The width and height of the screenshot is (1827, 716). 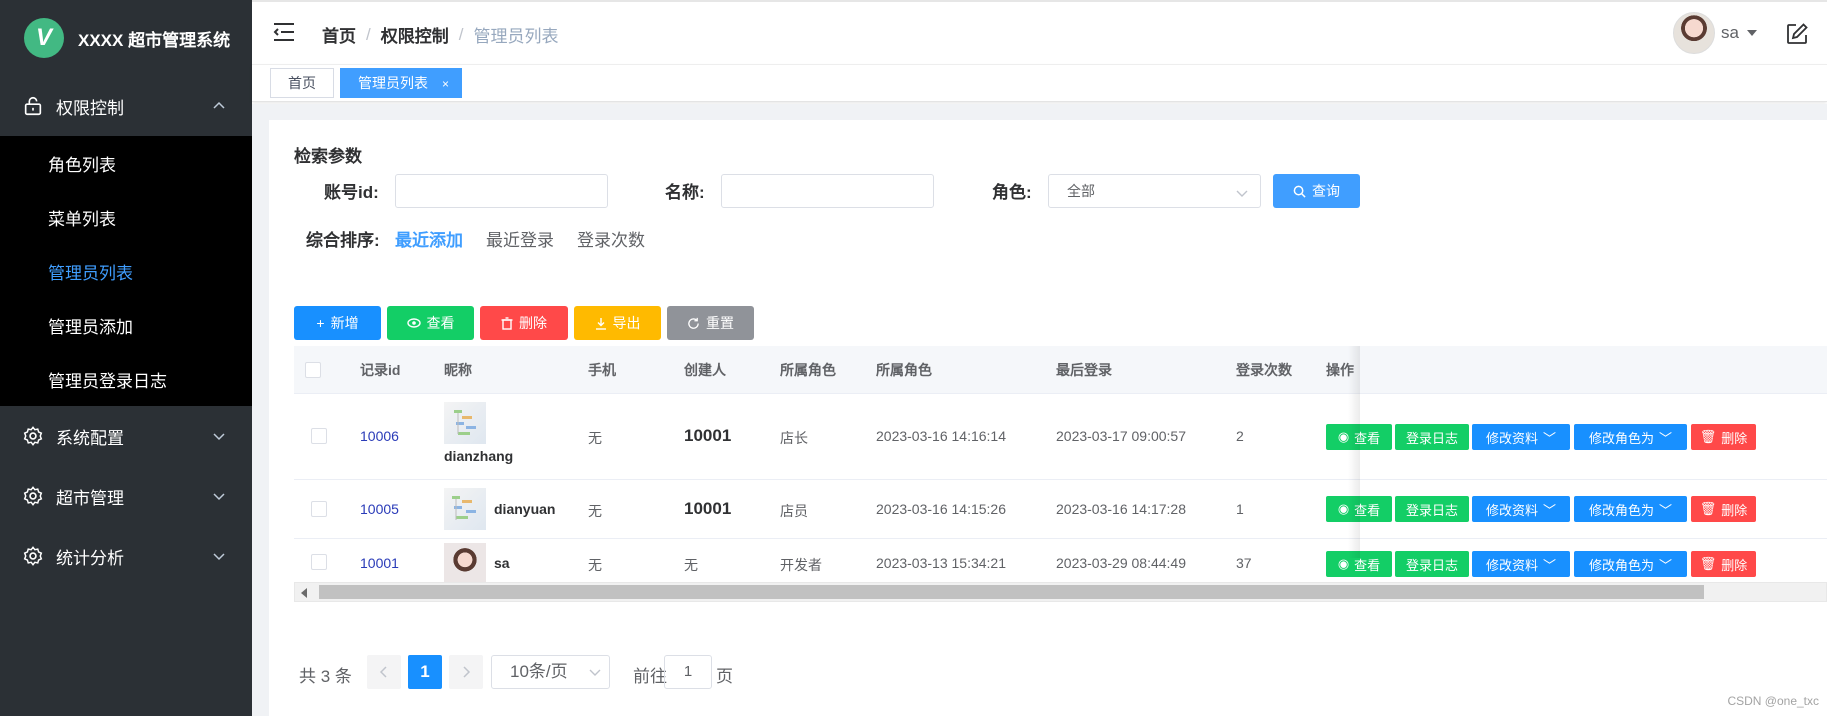 I want to click on scrollbar-thumb, so click(x=1011, y=592).